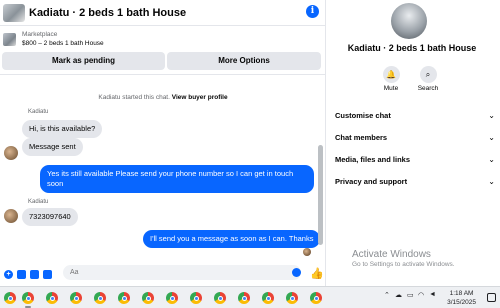  Describe the element at coordinates (415, 182) in the screenshot. I see `section-privacy-support: Privacy and support ⌄` at that location.